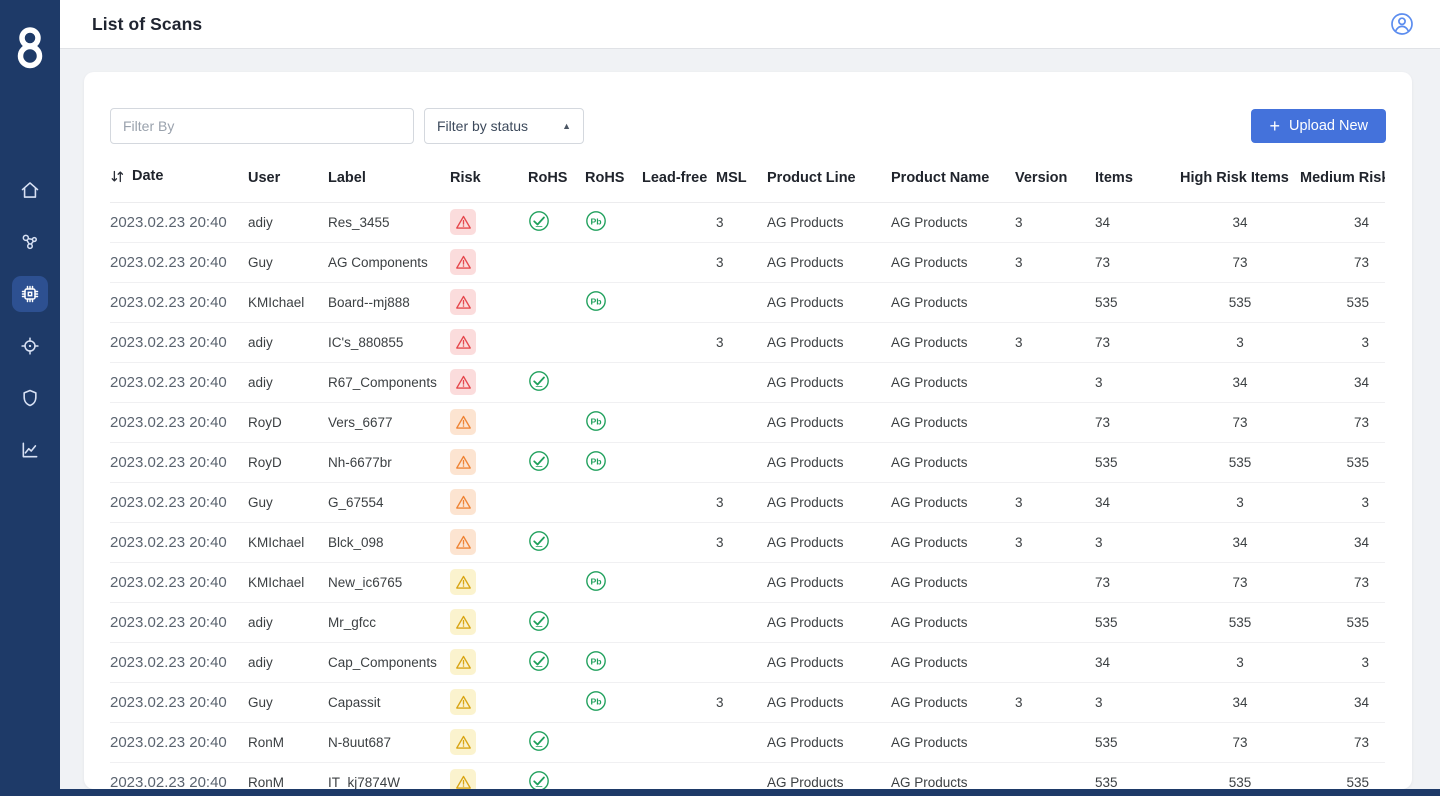 The image size is (1440, 796). What do you see at coordinates (720, 792) in the screenshot?
I see `bottom-edge-bar` at bounding box center [720, 792].